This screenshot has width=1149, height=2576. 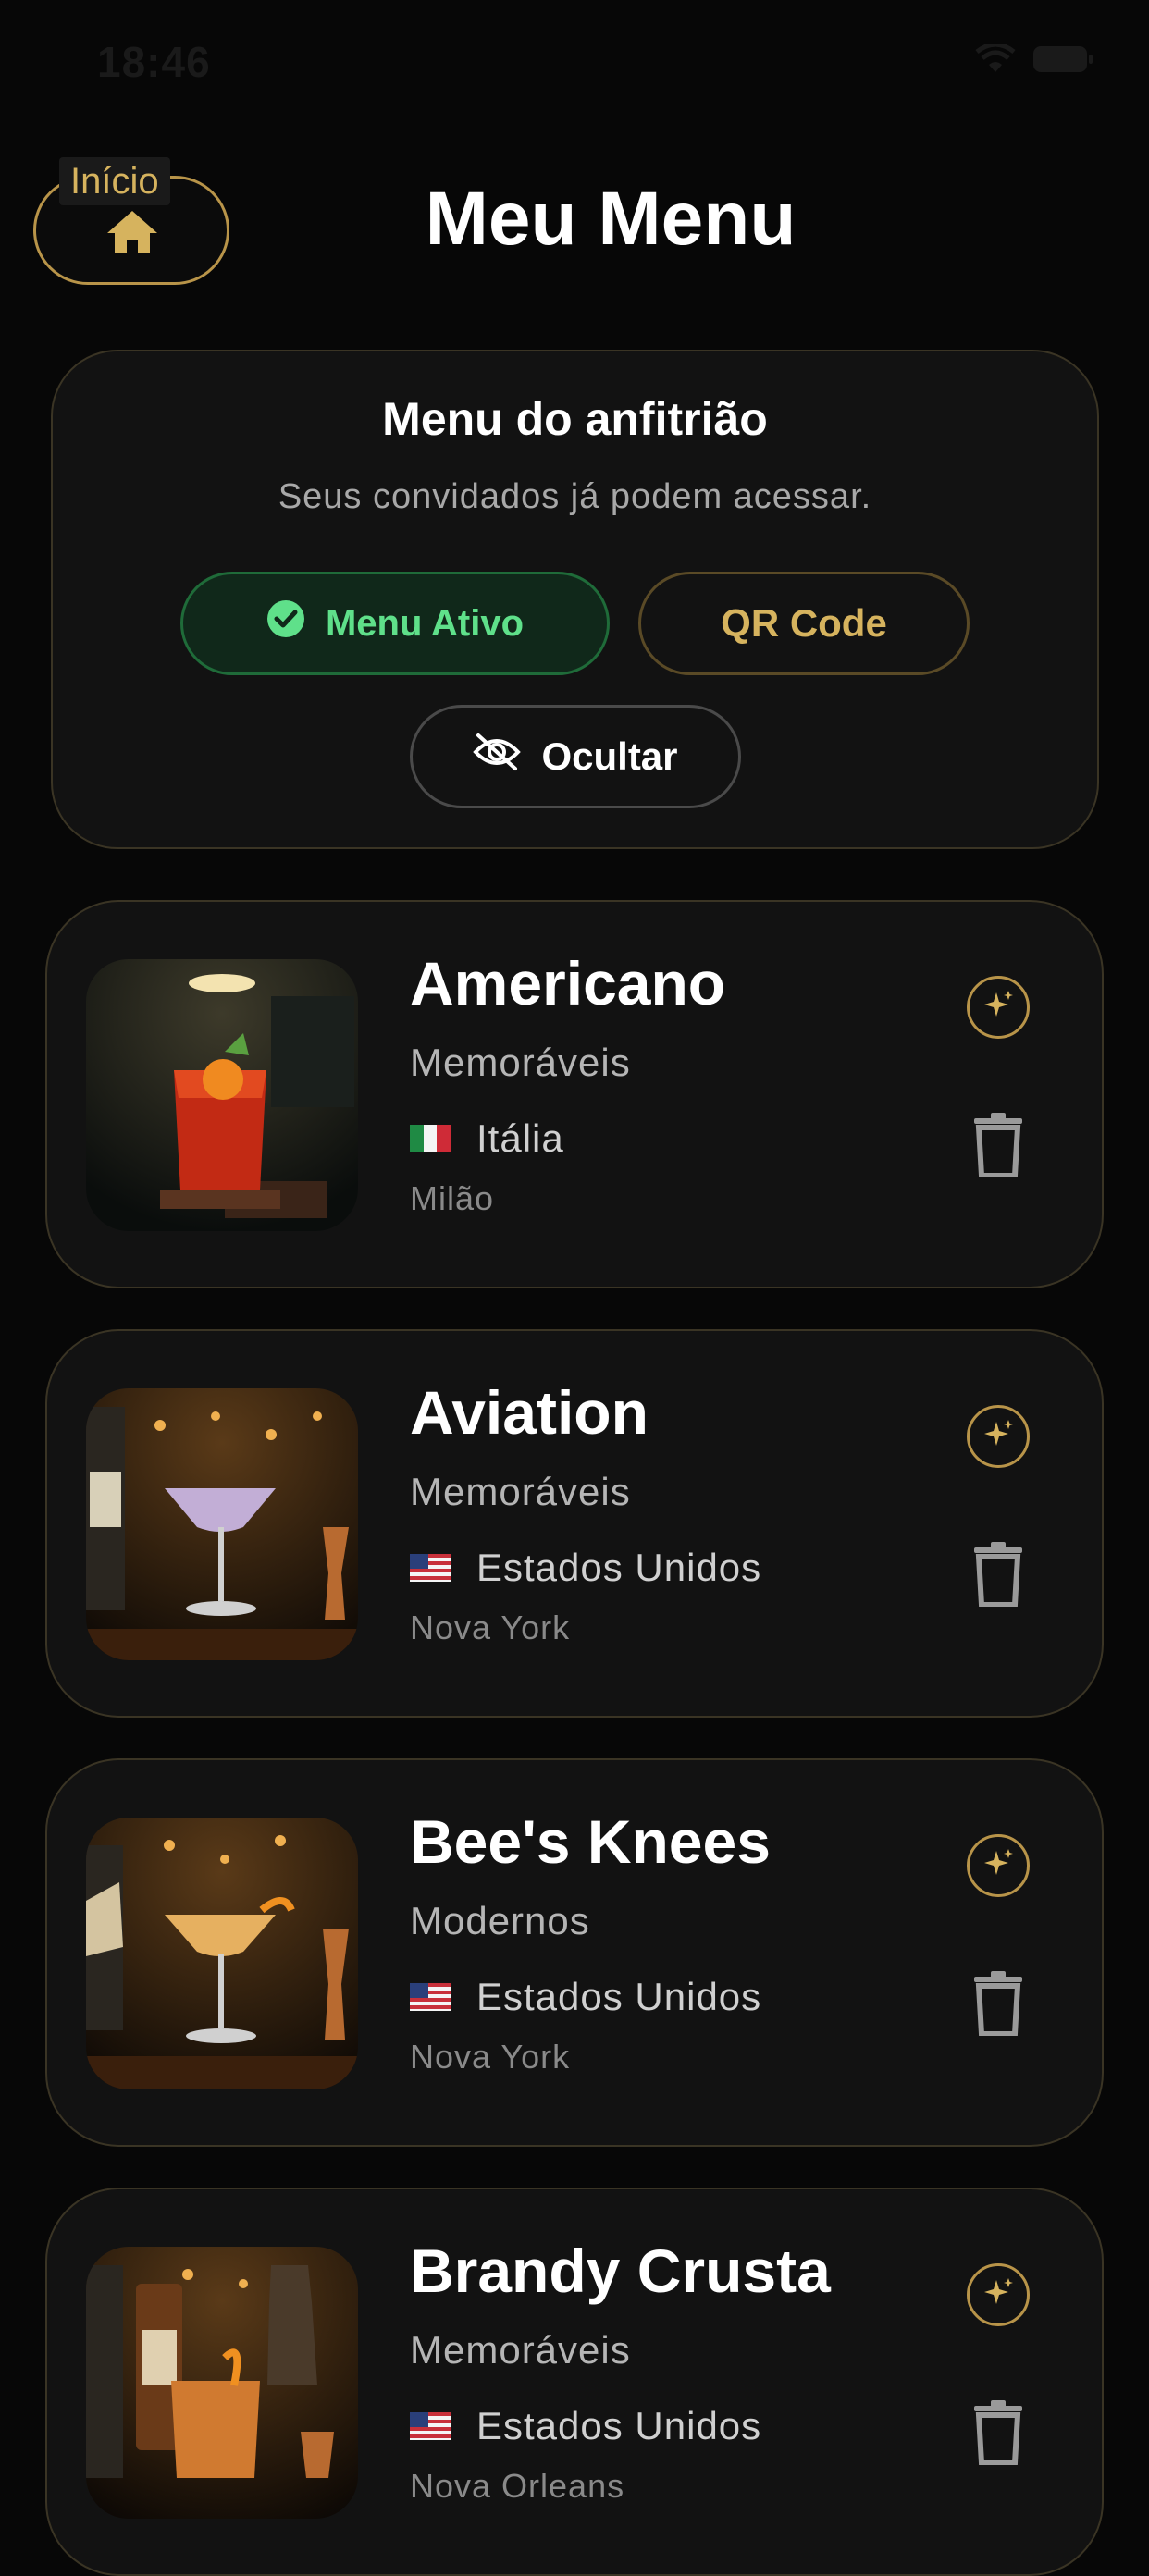 What do you see at coordinates (574, 1094) in the screenshot?
I see `drink-card: Americano Memoráveis Itália Milão` at bounding box center [574, 1094].